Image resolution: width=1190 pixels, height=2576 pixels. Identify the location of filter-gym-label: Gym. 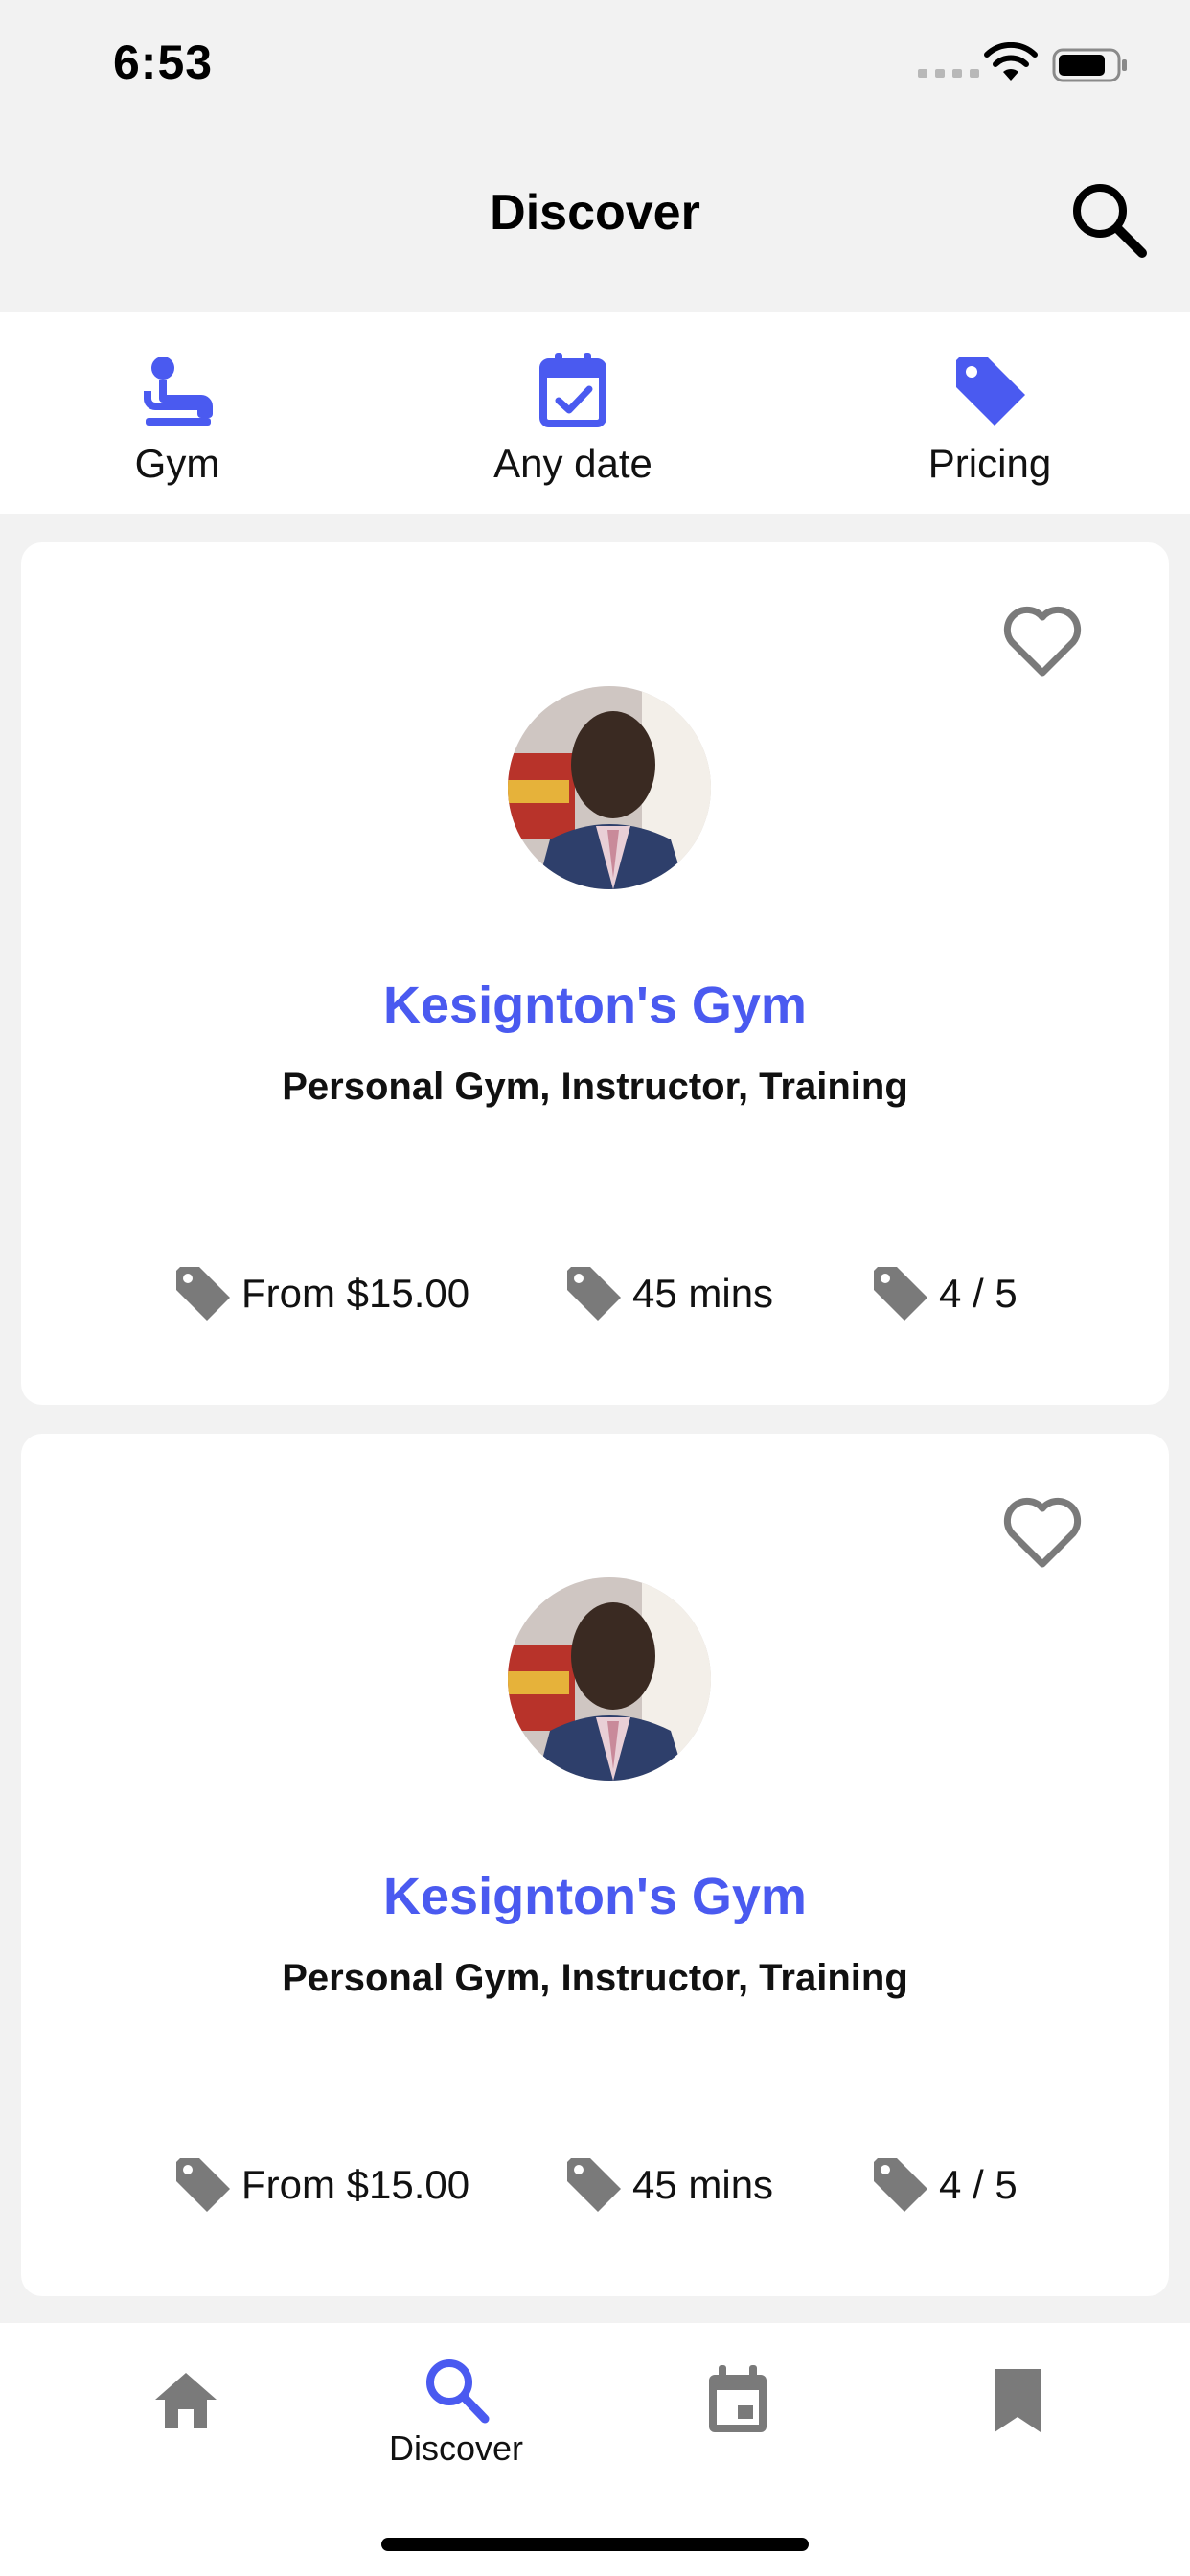
(177, 463).